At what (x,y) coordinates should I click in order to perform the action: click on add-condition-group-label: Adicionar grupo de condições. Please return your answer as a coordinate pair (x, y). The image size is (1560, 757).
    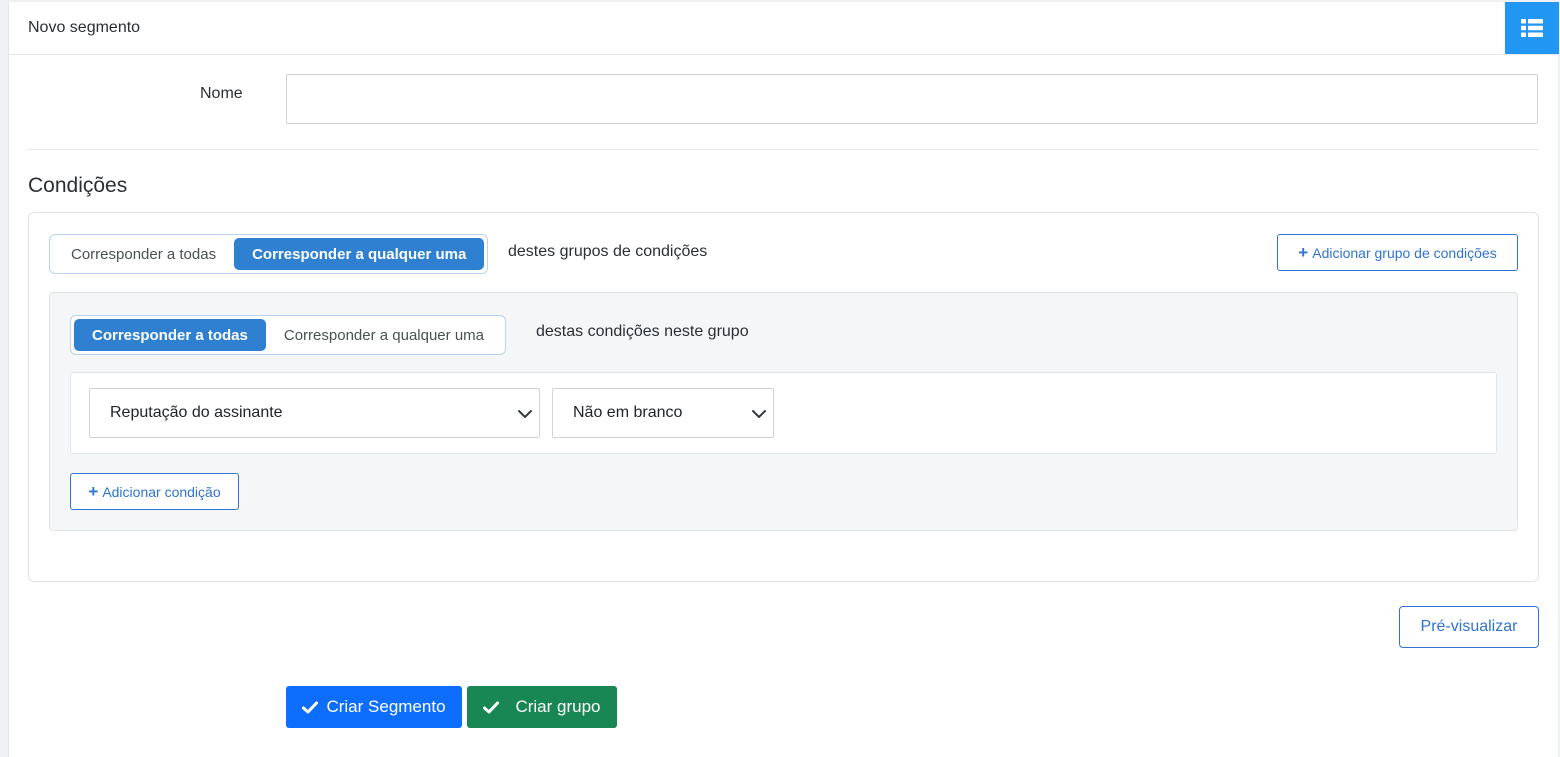
    Looking at the image, I should click on (1404, 252).